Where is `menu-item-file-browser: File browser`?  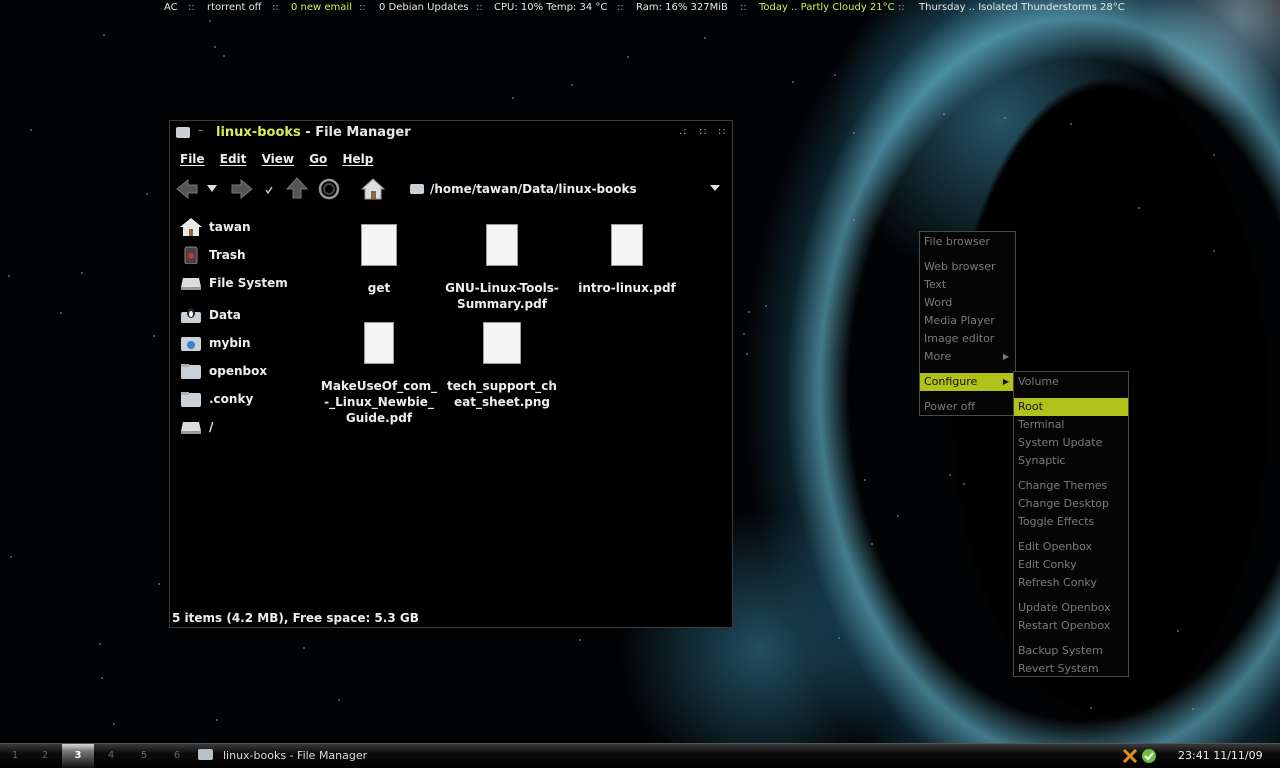 menu-item-file-browser: File browser is located at coordinates (967, 242).